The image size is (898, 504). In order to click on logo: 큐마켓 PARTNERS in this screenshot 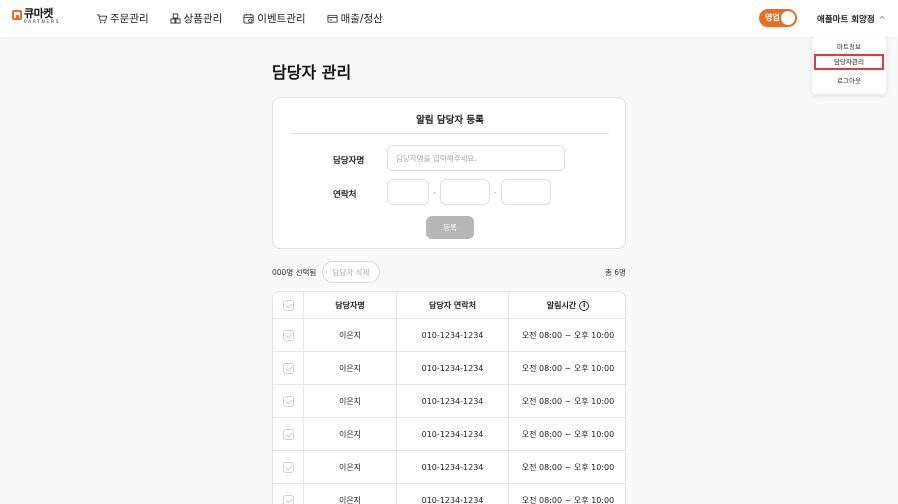, I will do `click(36, 17)`.